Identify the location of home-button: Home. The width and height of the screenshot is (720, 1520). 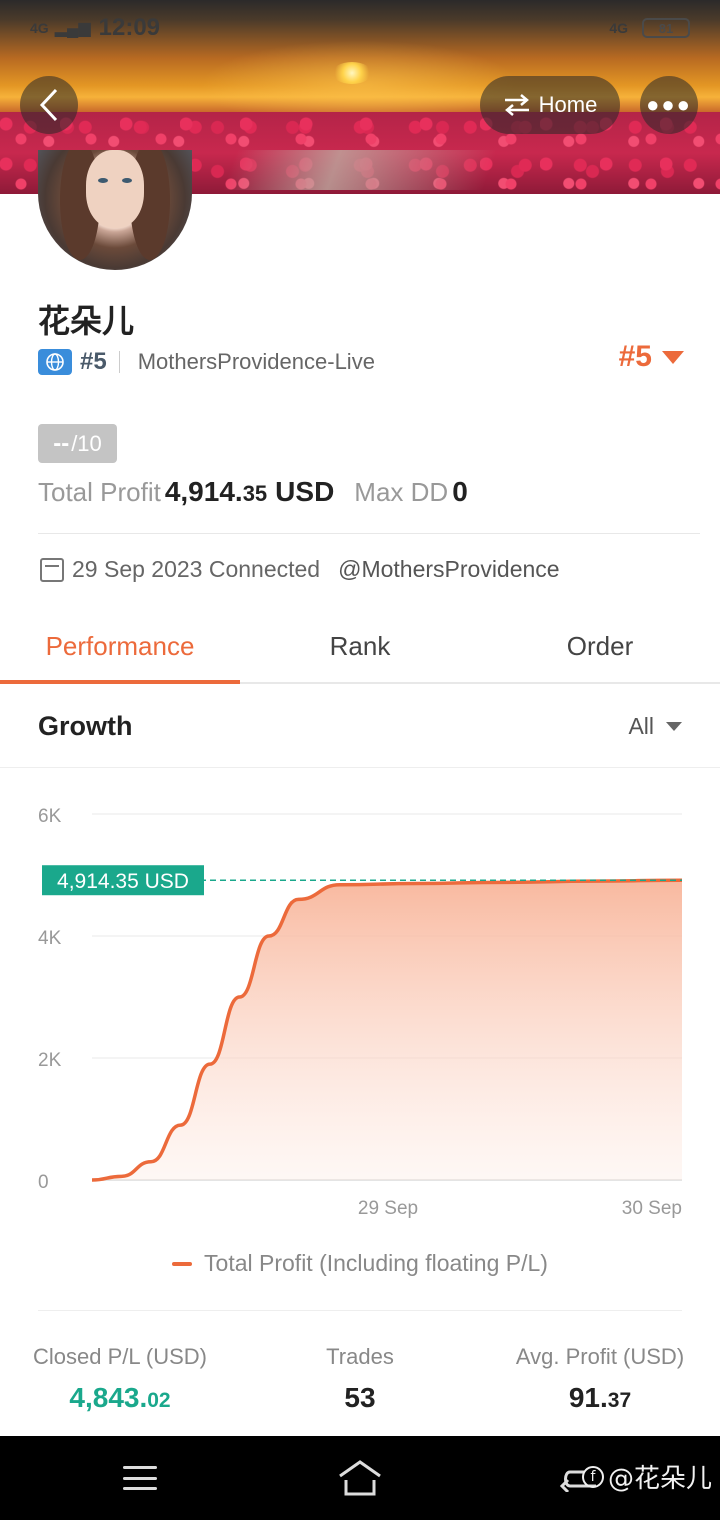
(550, 105).